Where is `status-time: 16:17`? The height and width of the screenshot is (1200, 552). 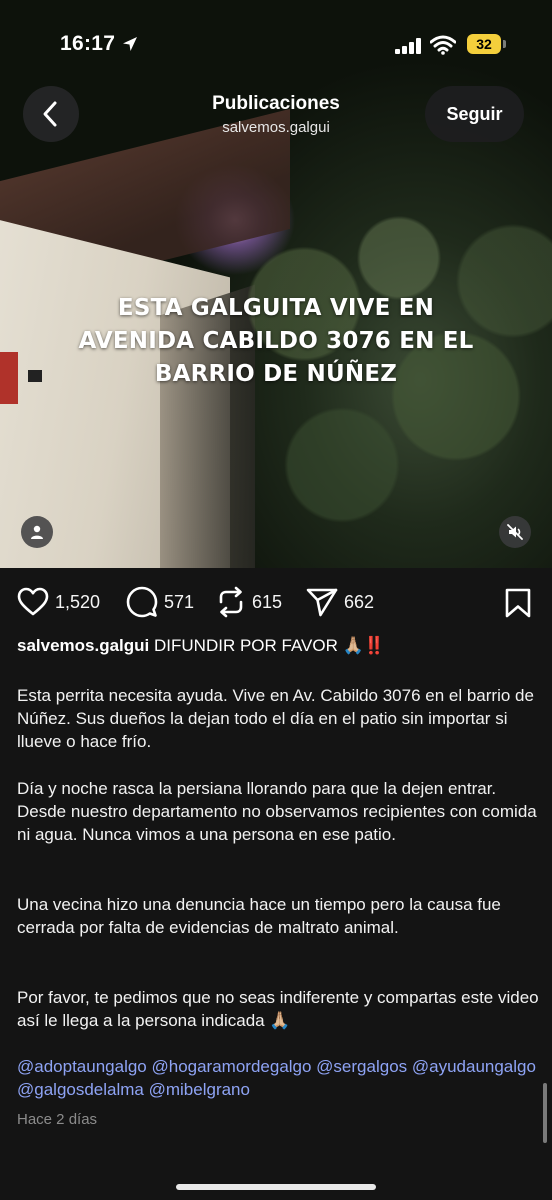 status-time: 16:17 is located at coordinates (88, 43).